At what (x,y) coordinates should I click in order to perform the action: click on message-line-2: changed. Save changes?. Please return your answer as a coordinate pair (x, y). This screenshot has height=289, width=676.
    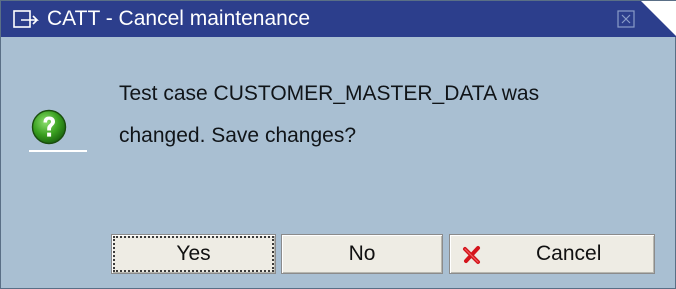
    Looking at the image, I should click on (238, 135).